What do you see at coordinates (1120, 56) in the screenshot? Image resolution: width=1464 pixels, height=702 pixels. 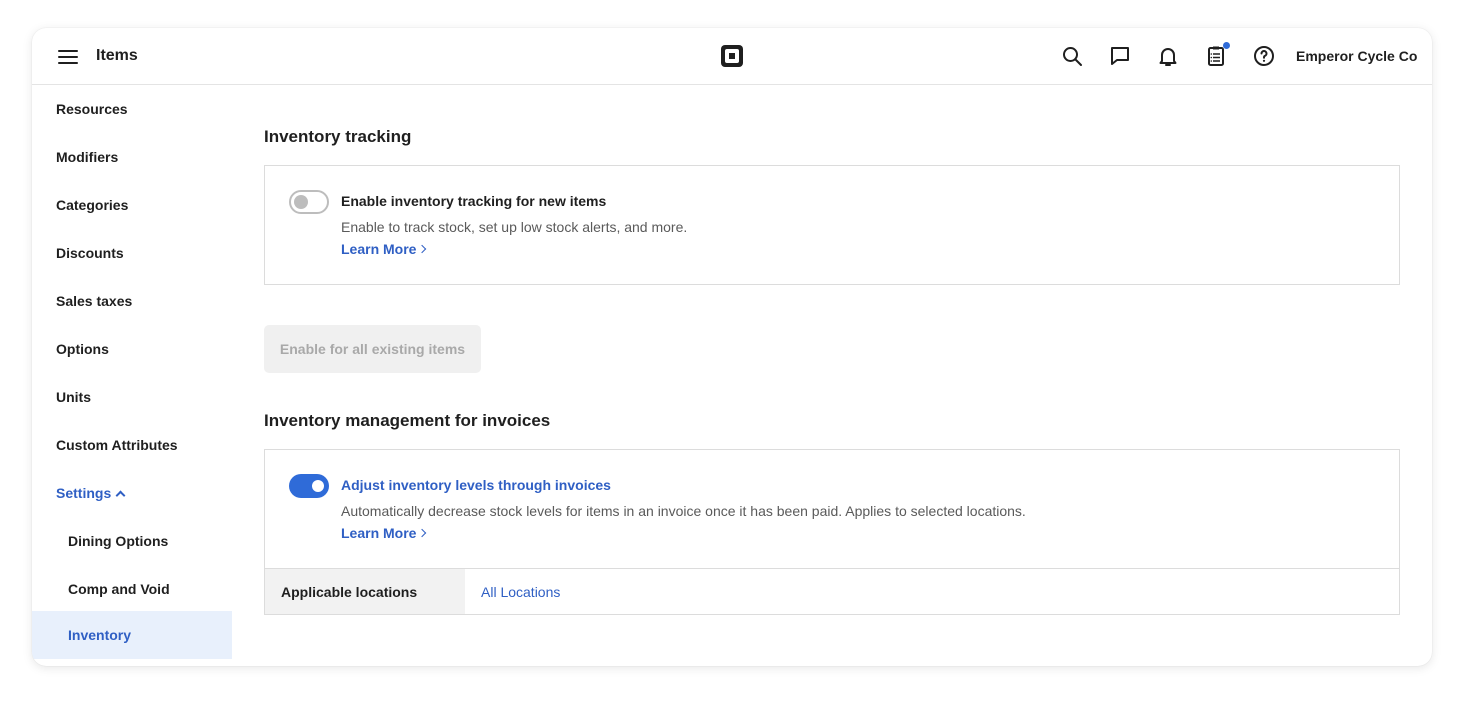 I see `messages-icon` at bounding box center [1120, 56].